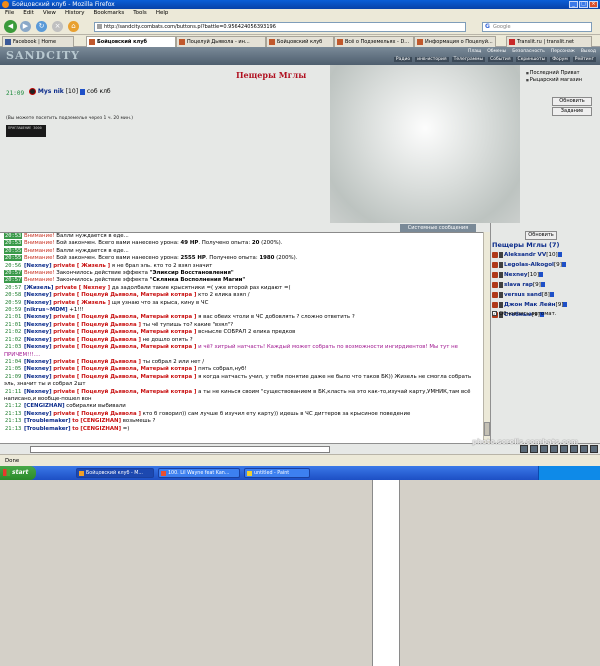 The image size is (600, 666). I want to click on chat-nick: [Жизель], so click(38, 288).